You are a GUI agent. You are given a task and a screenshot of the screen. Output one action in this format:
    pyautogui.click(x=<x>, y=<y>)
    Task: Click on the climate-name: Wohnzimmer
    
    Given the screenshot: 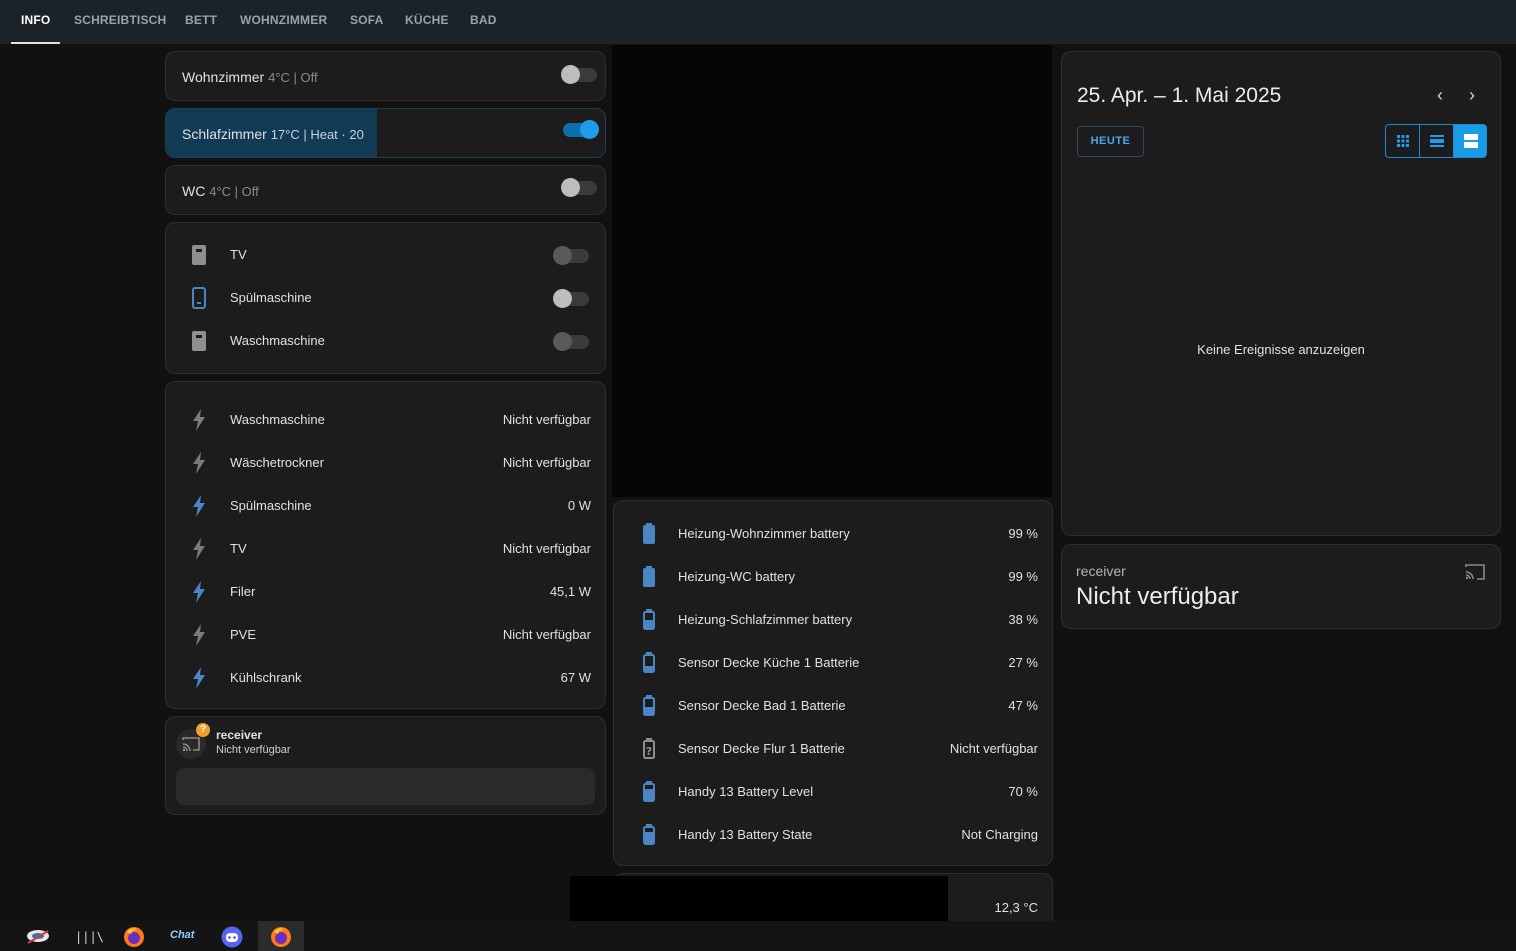 What is the action you would take?
    pyautogui.click(x=223, y=77)
    